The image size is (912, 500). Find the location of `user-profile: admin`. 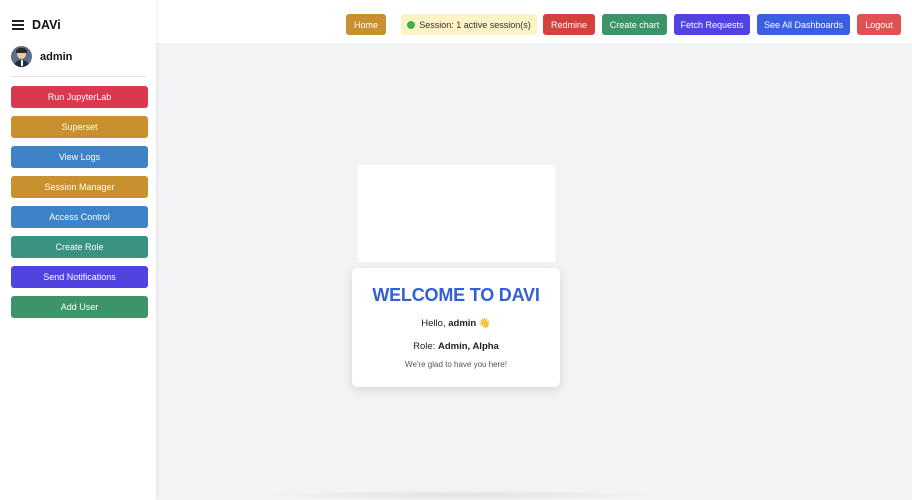

user-profile: admin is located at coordinates (41, 56).